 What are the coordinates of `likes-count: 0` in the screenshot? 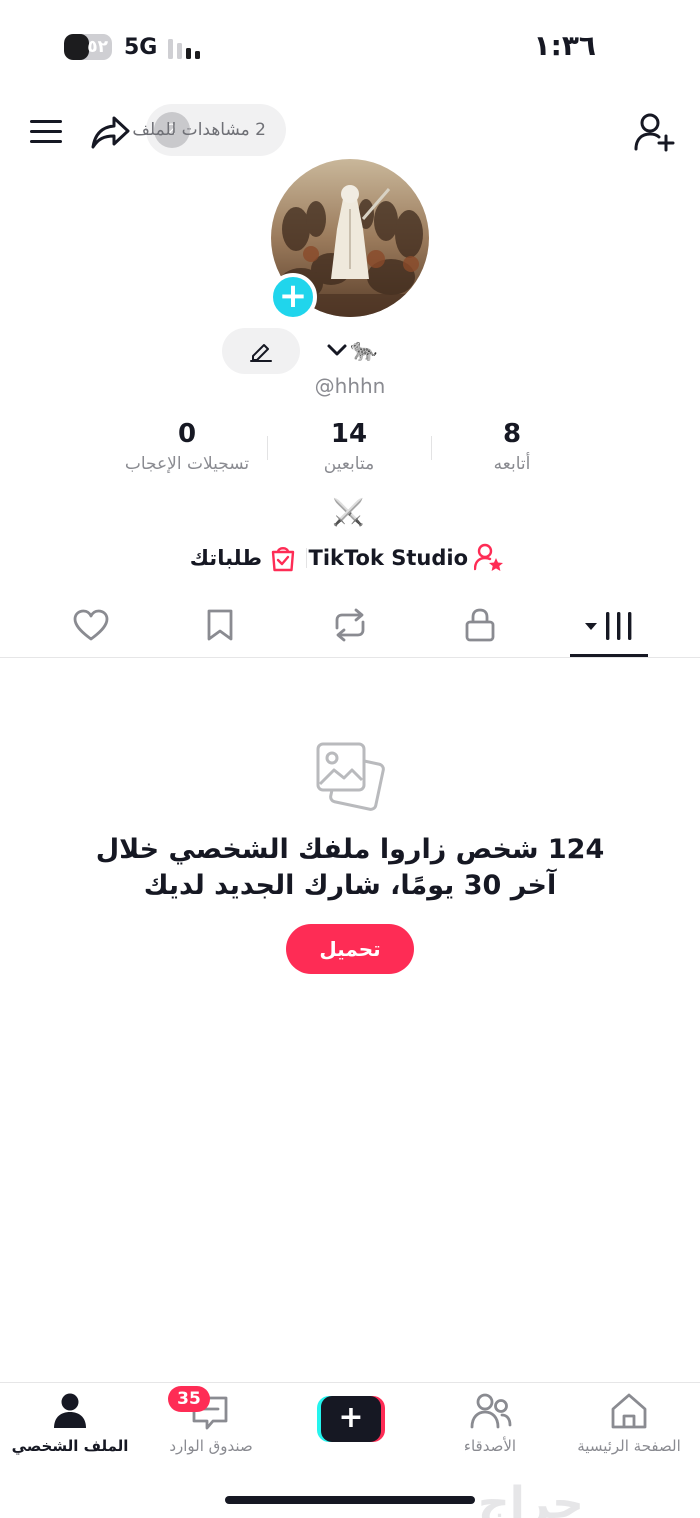 It's located at (187, 434).